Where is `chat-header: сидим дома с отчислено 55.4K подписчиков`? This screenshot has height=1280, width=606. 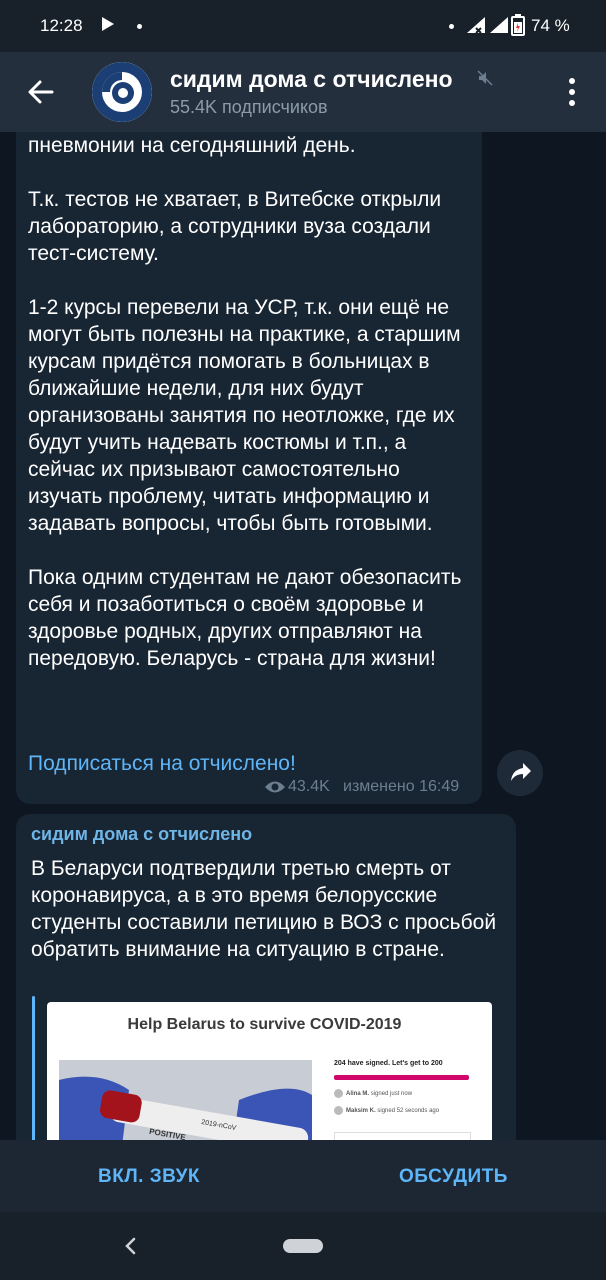 chat-header: сидим дома с отчислено 55.4K подписчиков is located at coordinates (303, 92).